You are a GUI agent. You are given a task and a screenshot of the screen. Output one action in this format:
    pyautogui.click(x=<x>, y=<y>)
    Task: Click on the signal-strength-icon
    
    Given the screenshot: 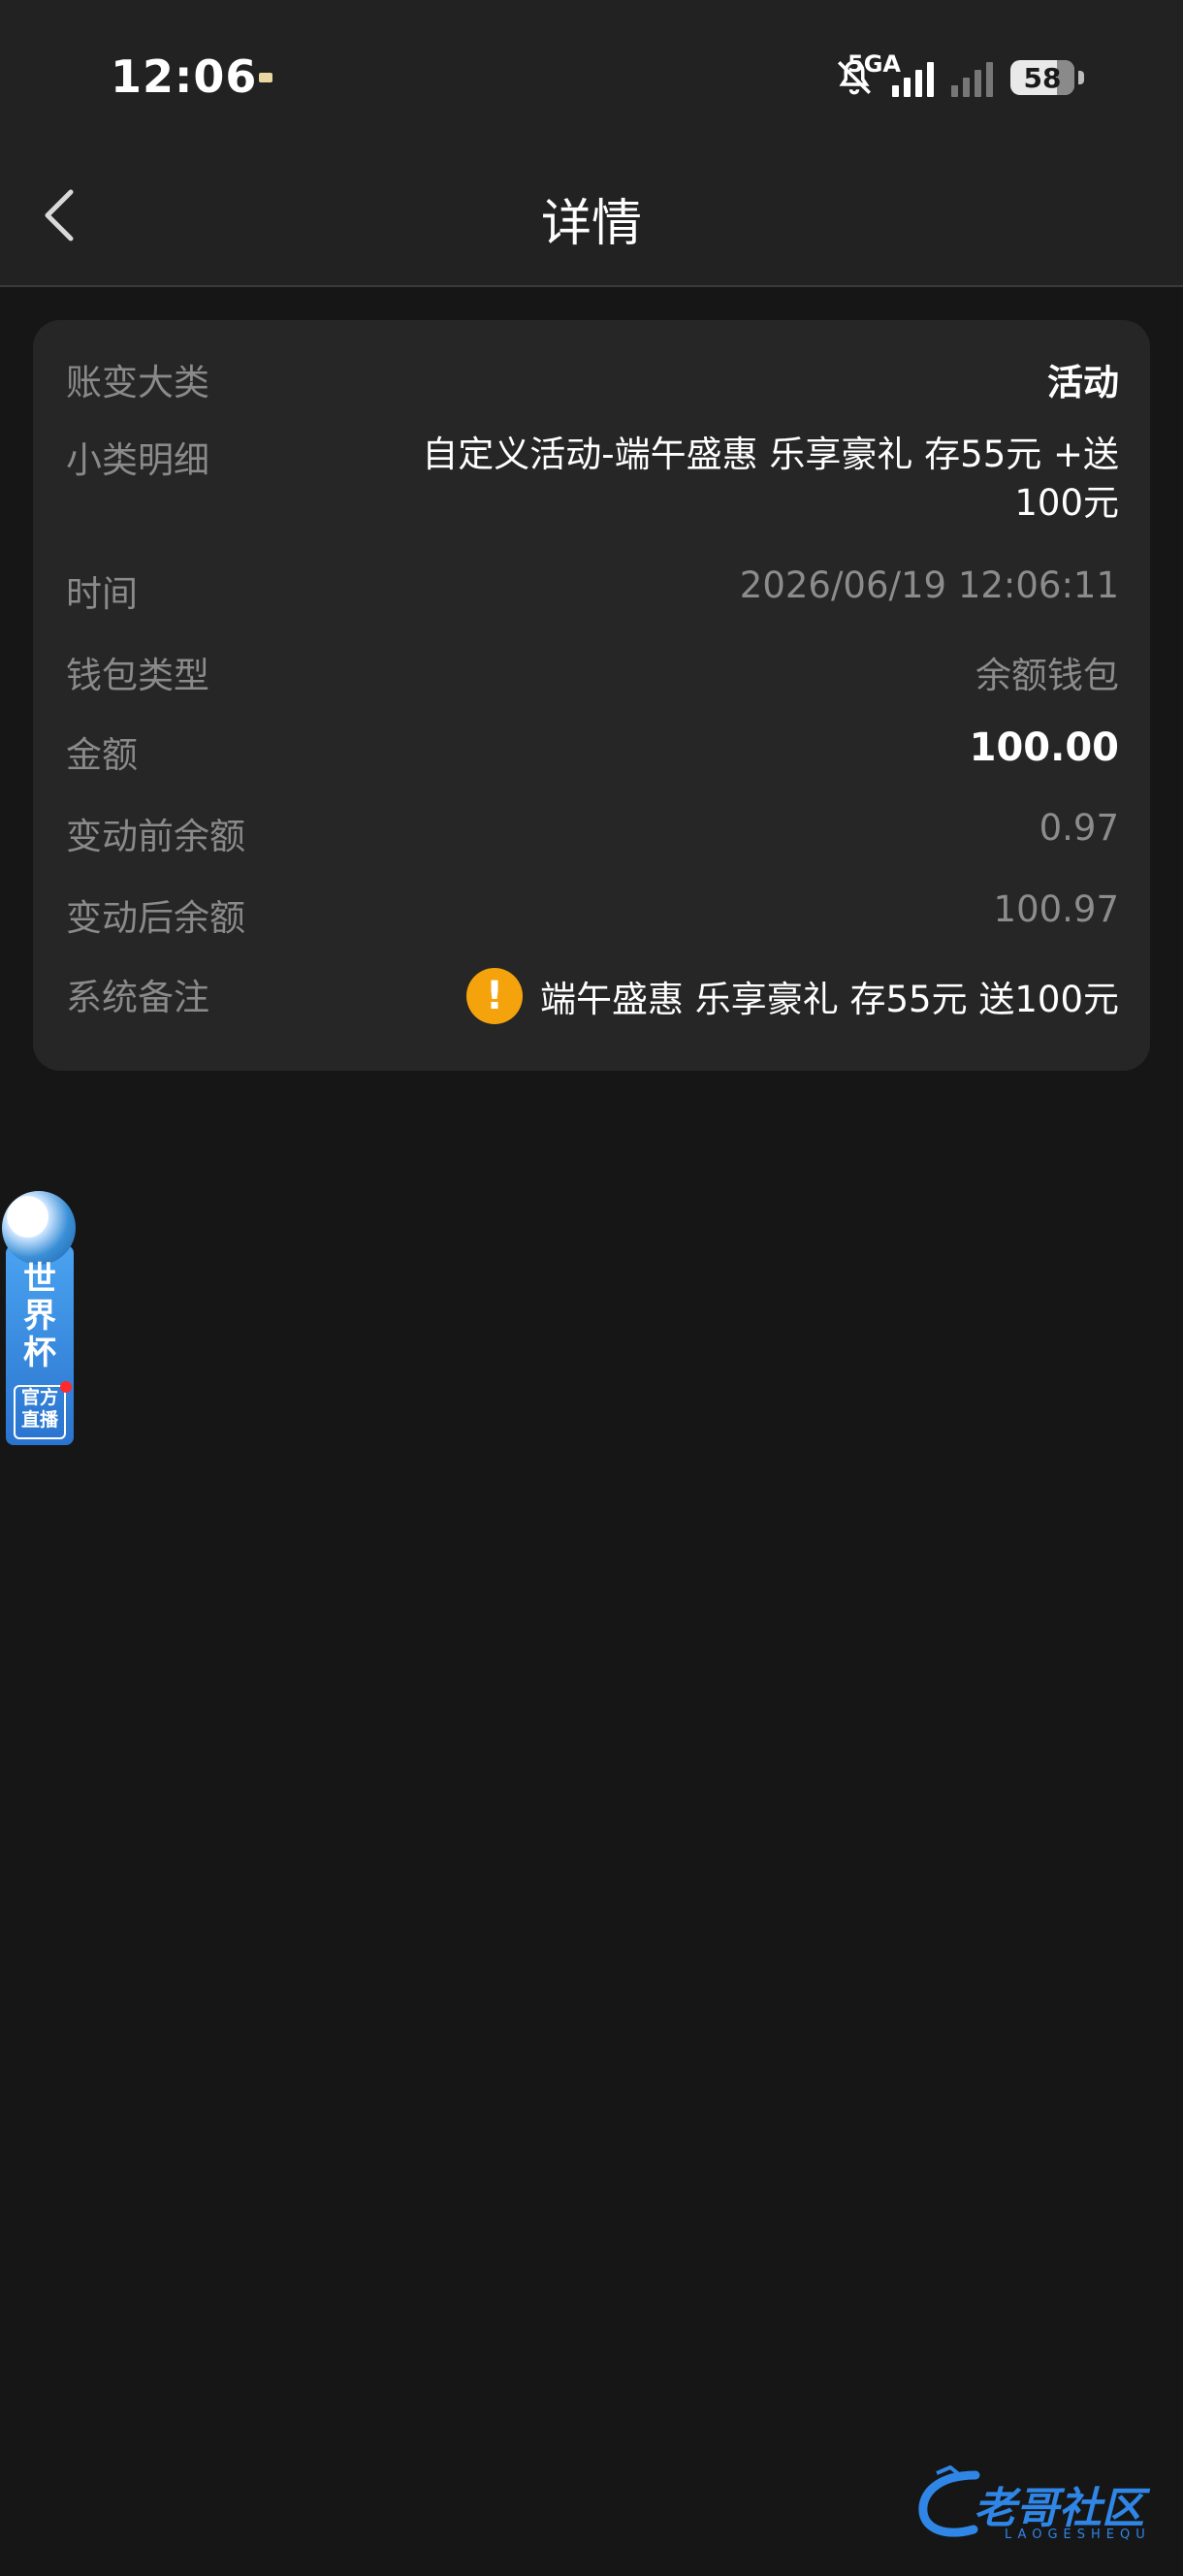 What is the action you would take?
    pyautogui.click(x=913, y=77)
    